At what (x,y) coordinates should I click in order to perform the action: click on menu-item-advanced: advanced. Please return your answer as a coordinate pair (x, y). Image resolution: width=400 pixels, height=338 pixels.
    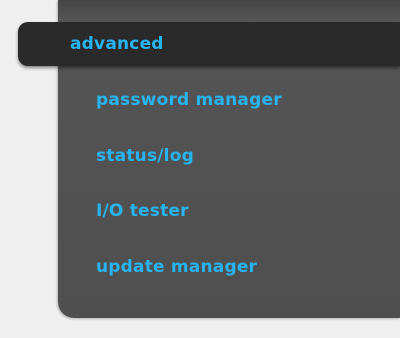
    Looking at the image, I should click on (209, 44).